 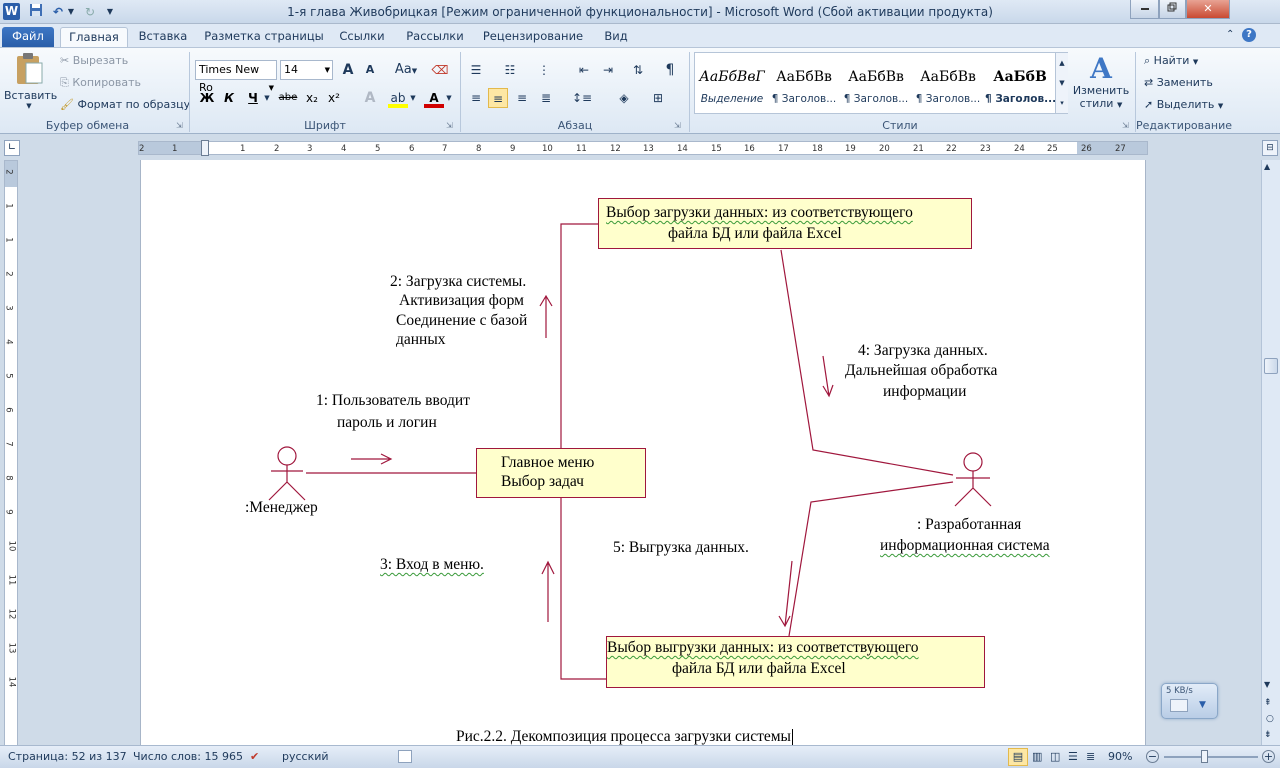 What do you see at coordinates (608, 70) in the screenshot?
I see `increase-indent-button: ⇥` at bounding box center [608, 70].